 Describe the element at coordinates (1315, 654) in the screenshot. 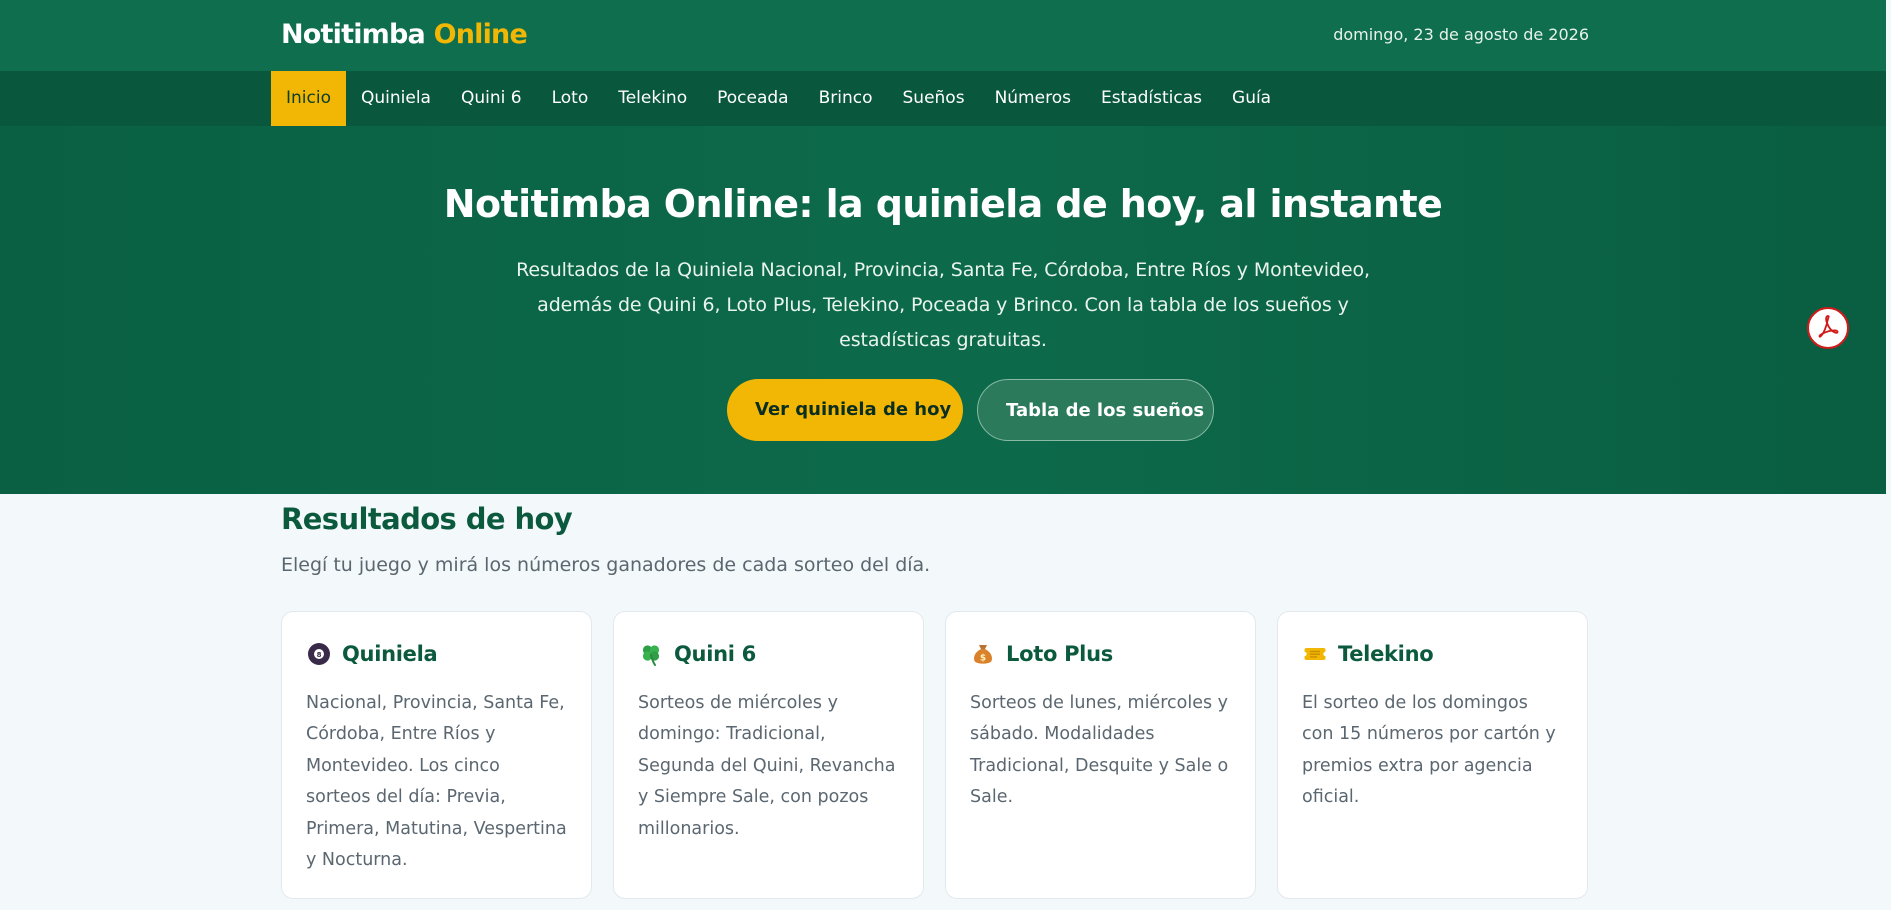

I see `ticket-icon` at that location.